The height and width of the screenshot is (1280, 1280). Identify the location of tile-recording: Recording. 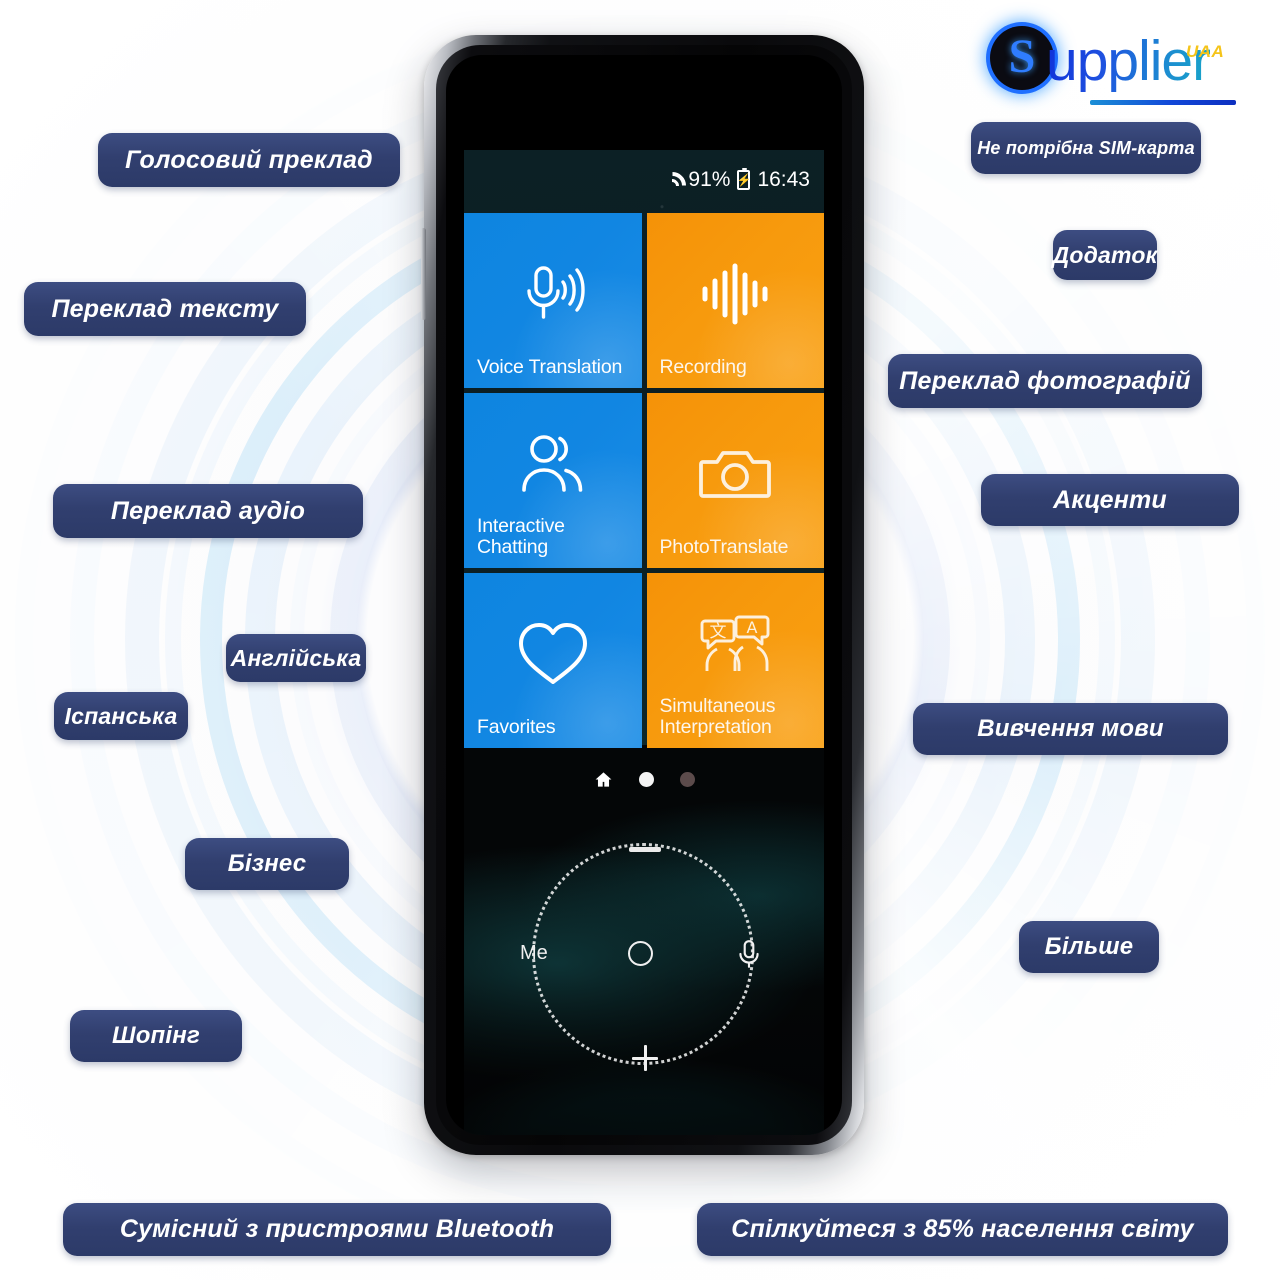
(735, 300).